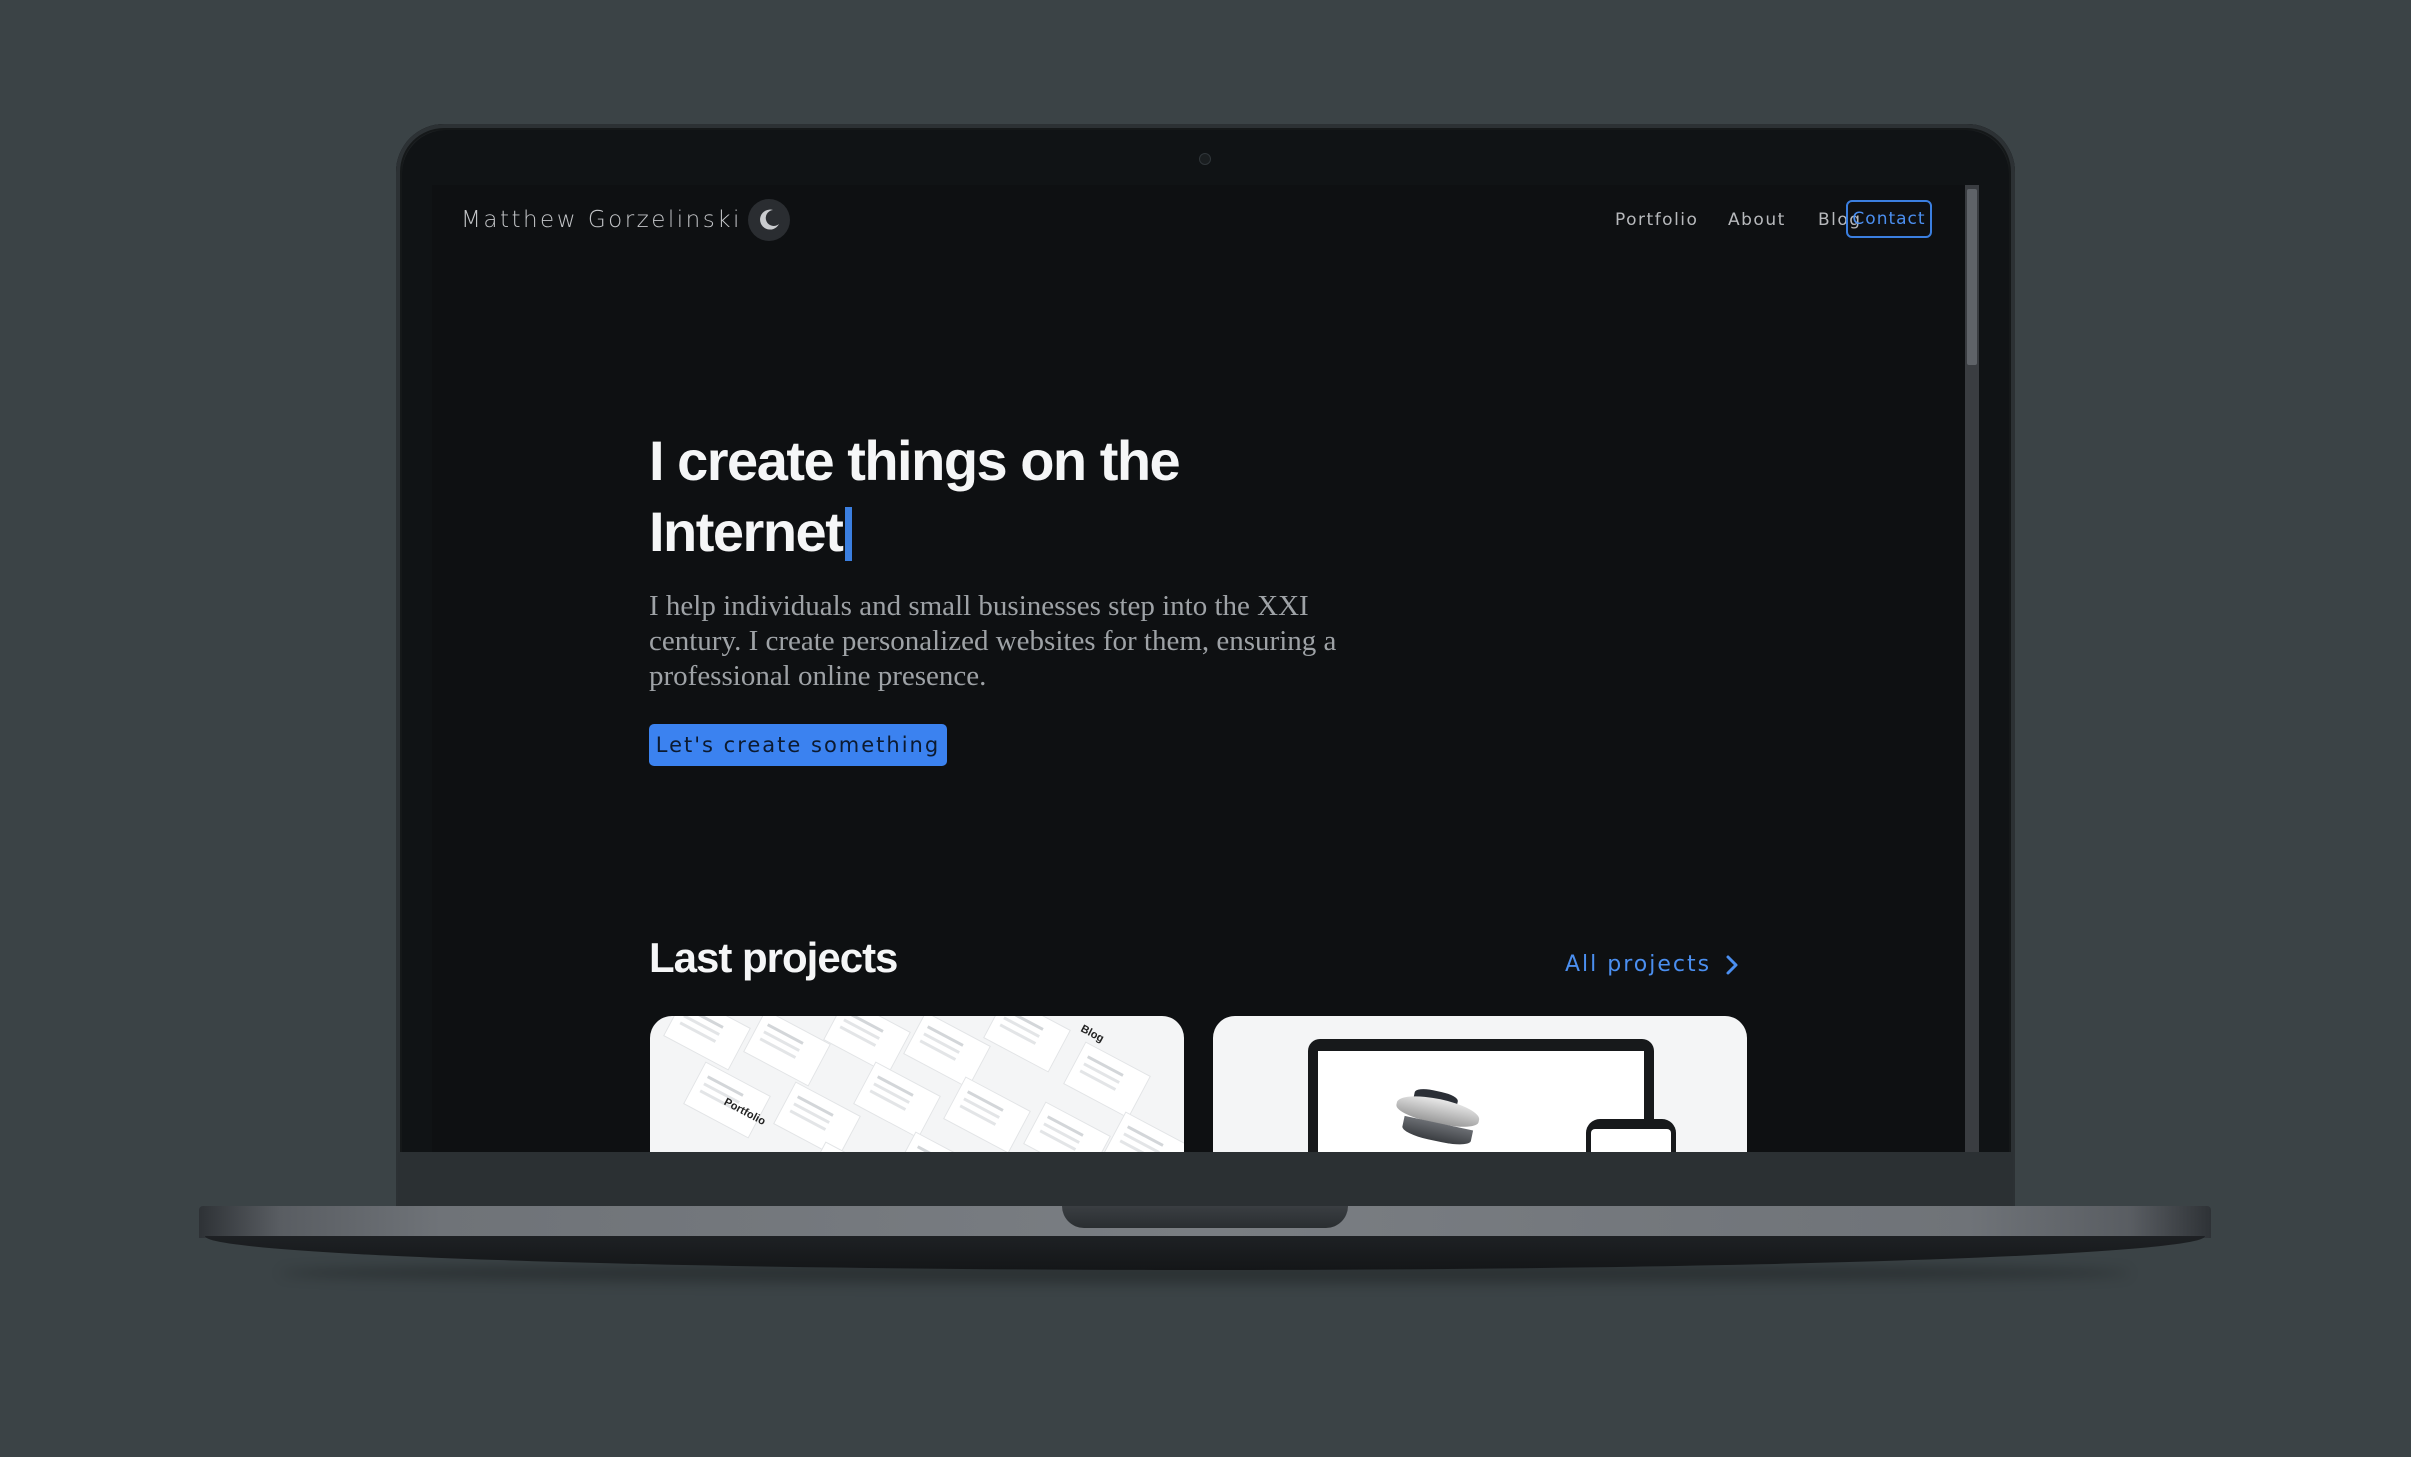 The image size is (2411, 1457). What do you see at coordinates (1205, 1217) in the screenshot?
I see `laptop-notch` at bounding box center [1205, 1217].